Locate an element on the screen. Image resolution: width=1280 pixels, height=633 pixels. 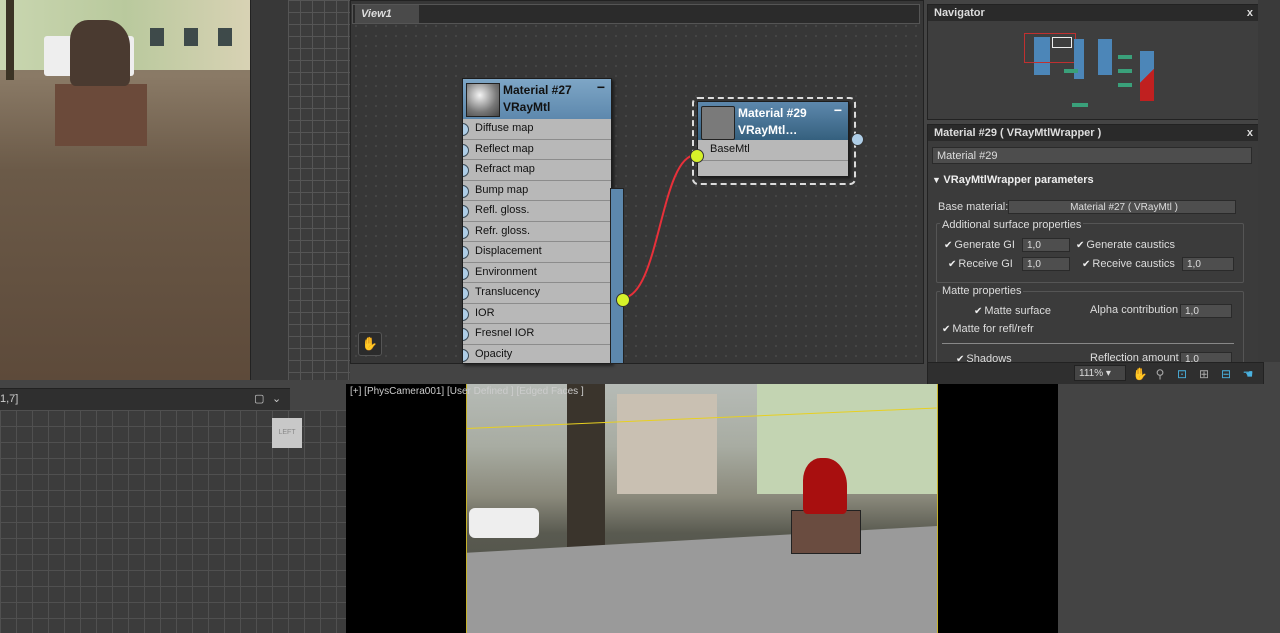
slot-label: Environment is located at coordinates (506, 271).